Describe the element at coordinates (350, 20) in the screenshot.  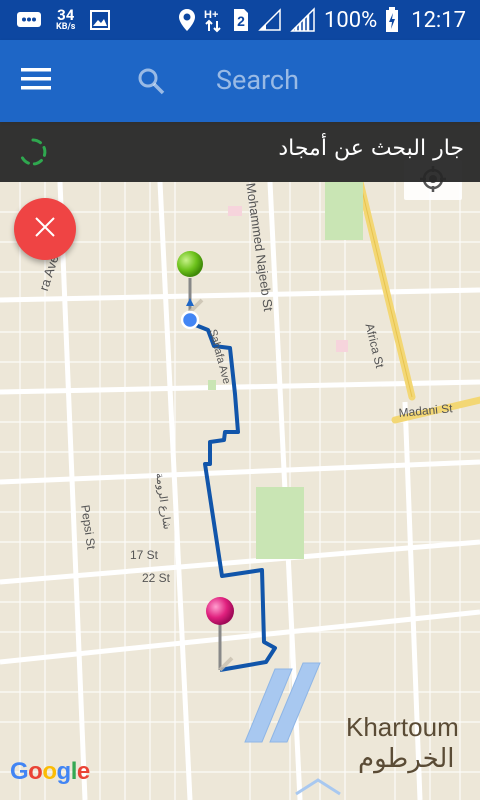
I see `battery-percent: 100%` at that location.